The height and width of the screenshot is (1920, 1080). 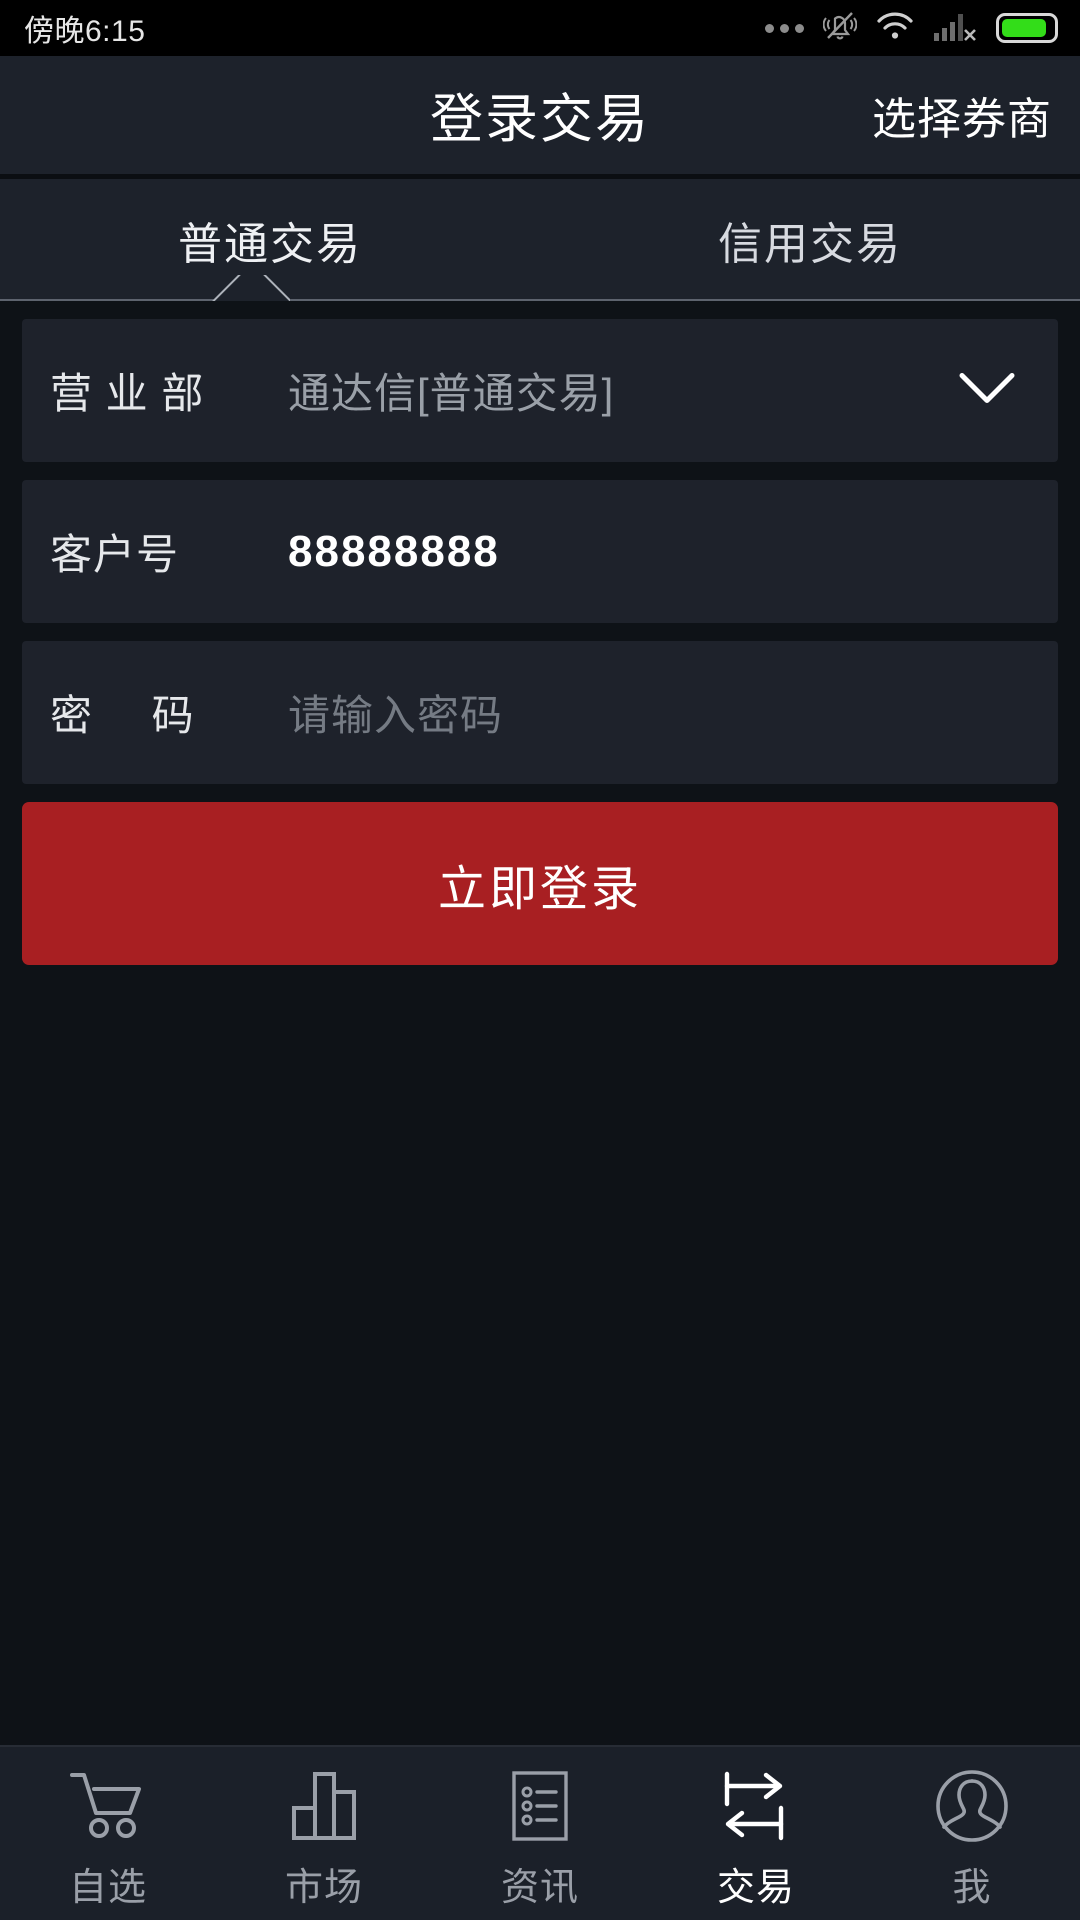 I want to click on signal-no-service-icon, so click(x=955, y=28).